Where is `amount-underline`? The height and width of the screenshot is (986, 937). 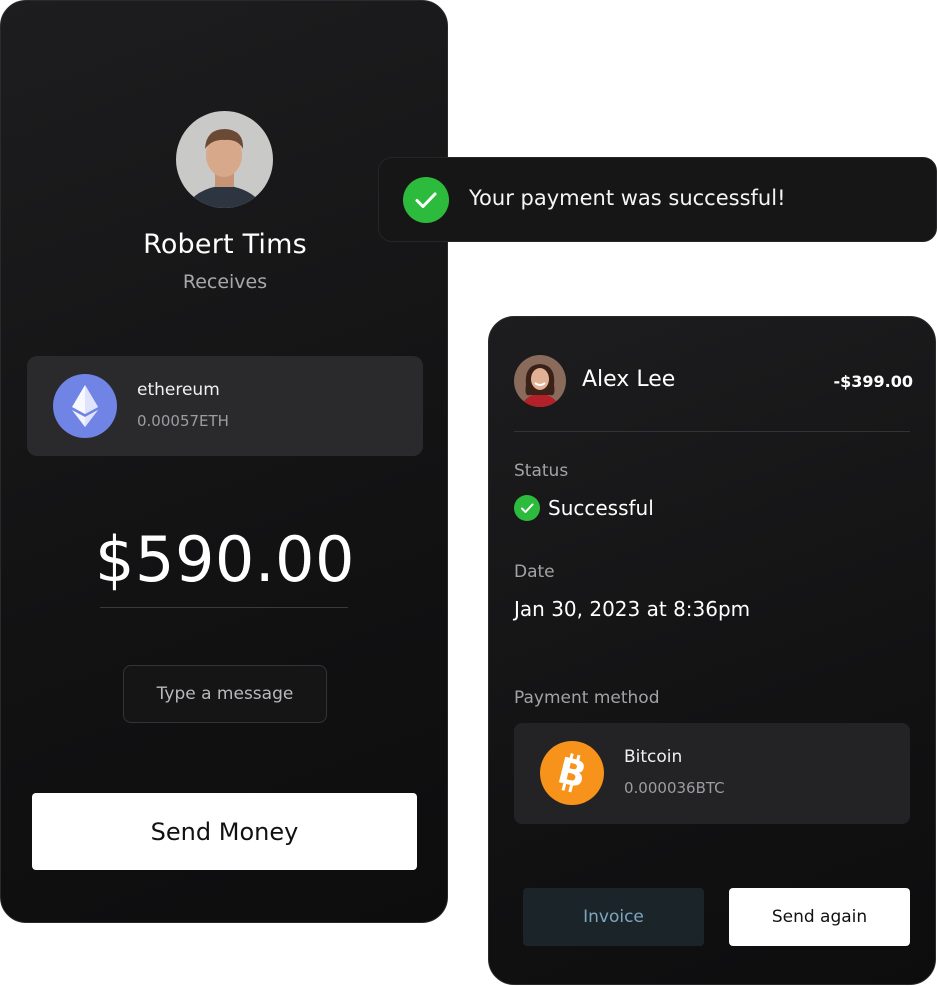
amount-underline is located at coordinates (224, 607).